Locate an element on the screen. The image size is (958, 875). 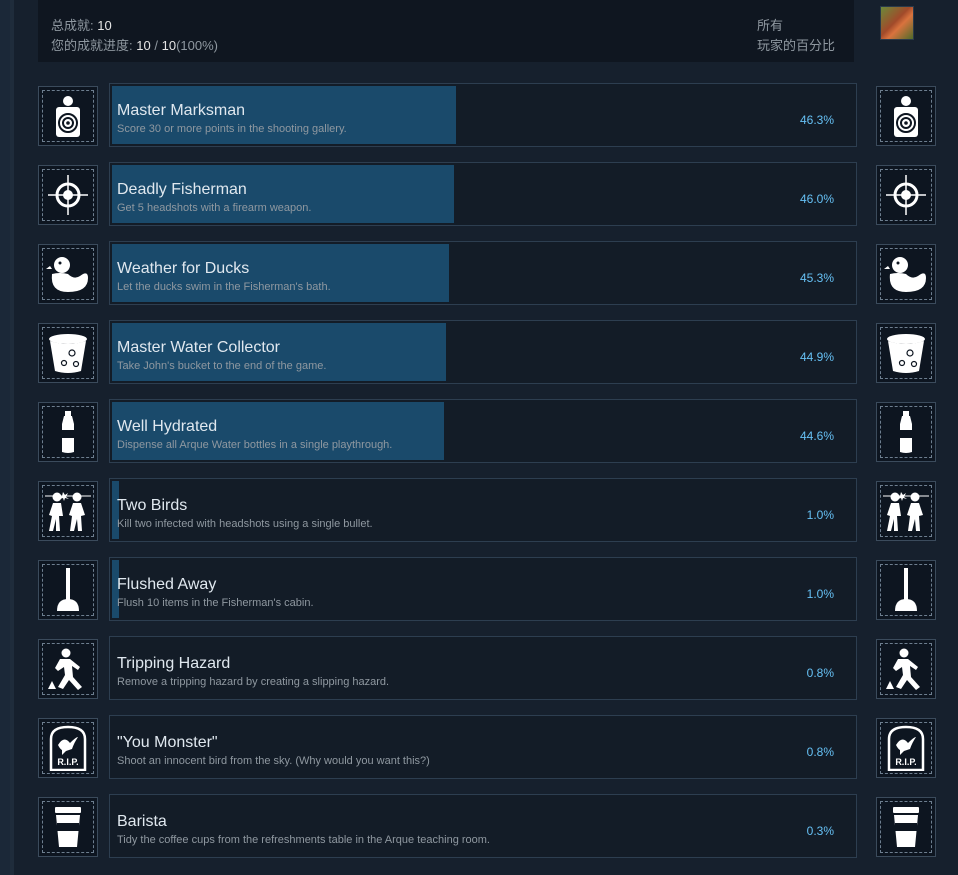
icon-frame: R.I.P. is located at coordinates (906, 748).